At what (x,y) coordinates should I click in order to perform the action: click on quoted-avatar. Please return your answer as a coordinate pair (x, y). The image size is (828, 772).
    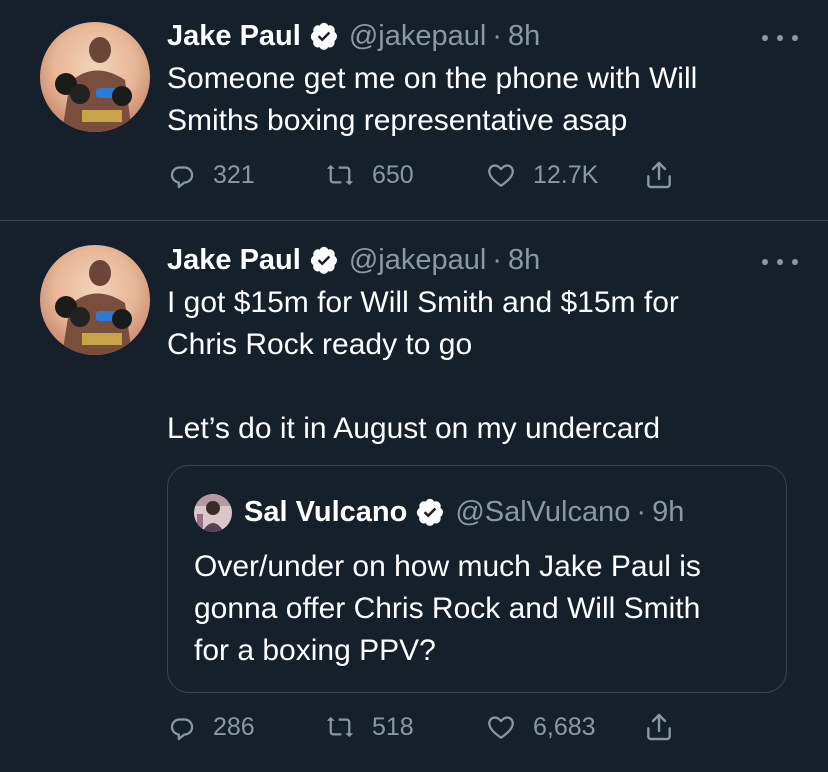
    Looking at the image, I should click on (213, 513).